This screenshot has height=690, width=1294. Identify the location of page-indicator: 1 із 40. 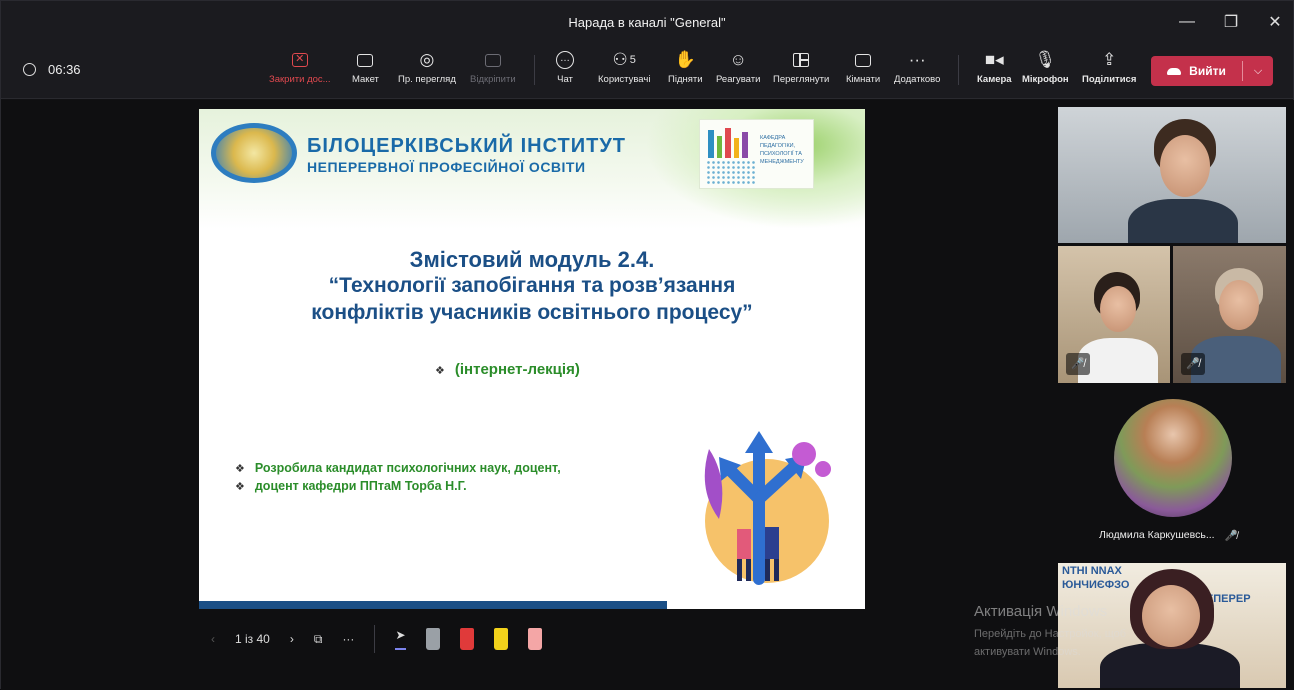
(252, 639).